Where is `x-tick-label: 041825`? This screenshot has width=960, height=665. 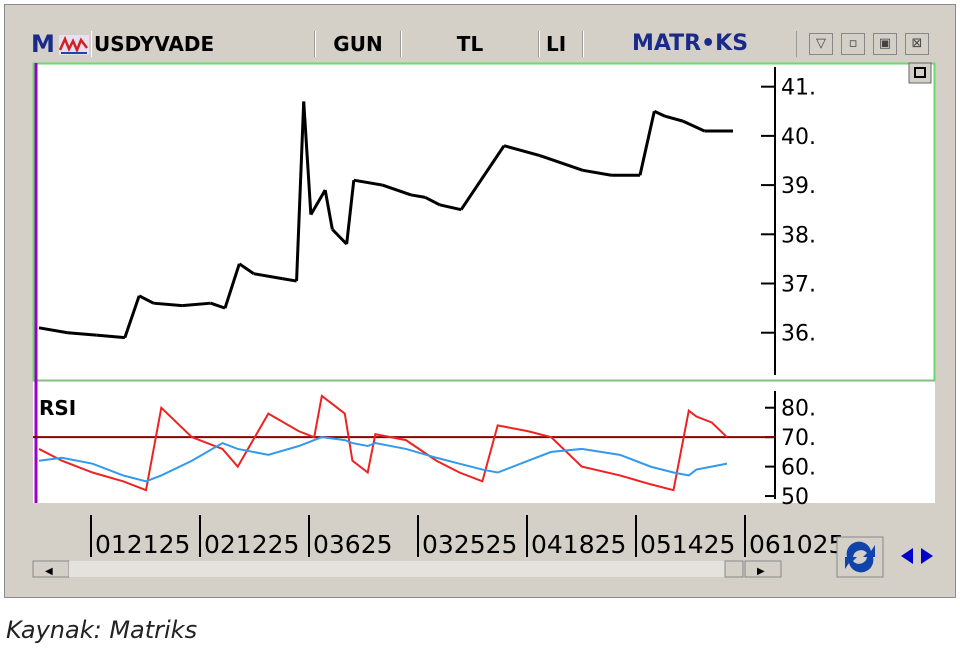
x-tick-label: 041825 is located at coordinates (578, 544).